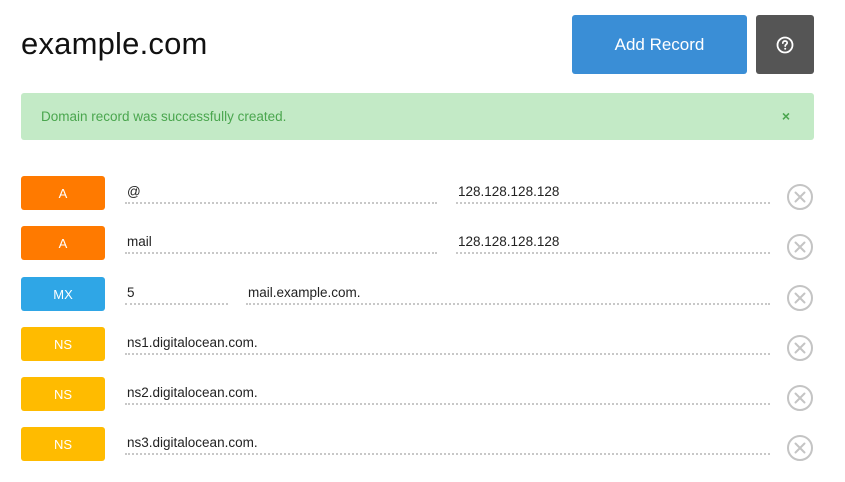  What do you see at coordinates (114, 43) in the screenshot?
I see `page-title: example.com` at bounding box center [114, 43].